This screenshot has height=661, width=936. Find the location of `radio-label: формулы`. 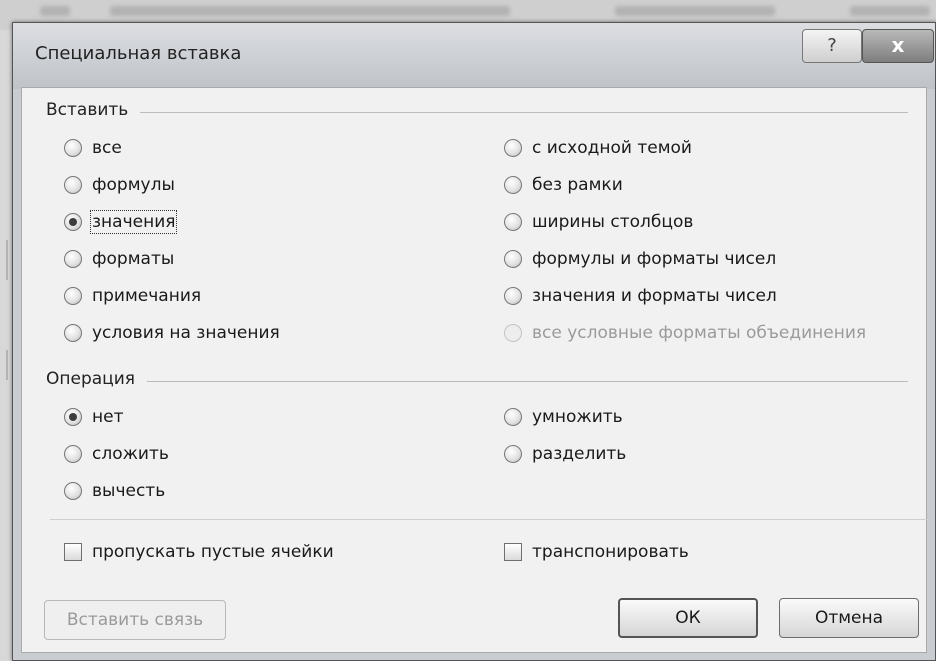

radio-label: формулы is located at coordinates (133, 185).